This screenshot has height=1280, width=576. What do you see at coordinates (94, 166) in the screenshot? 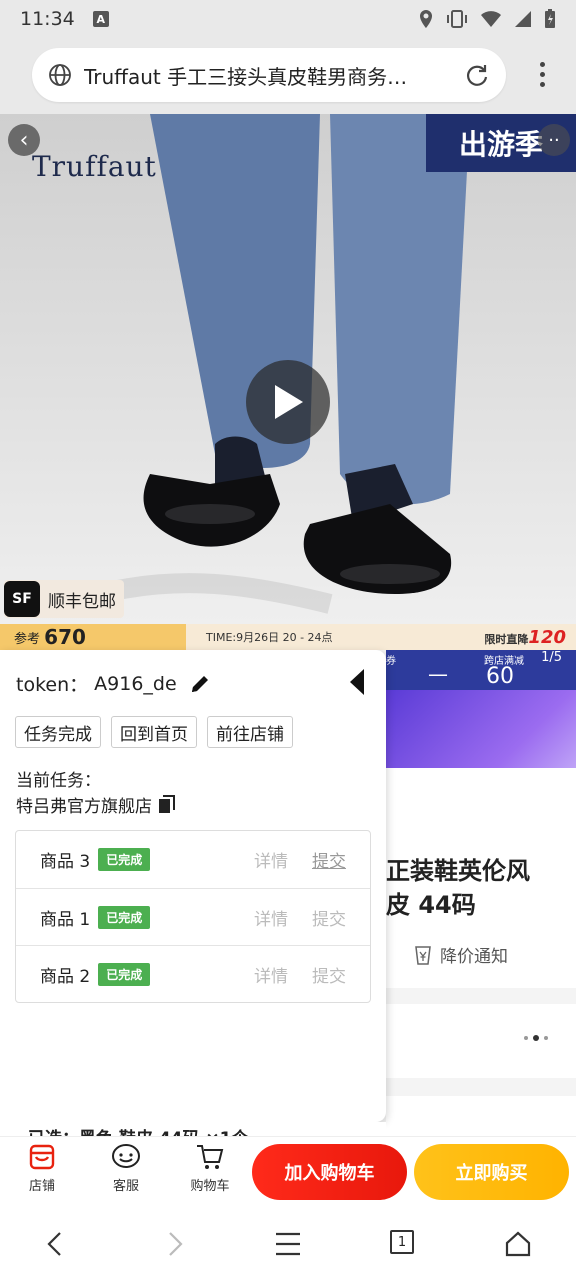
I see `brand-logo: Truffaut` at bounding box center [94, 166].